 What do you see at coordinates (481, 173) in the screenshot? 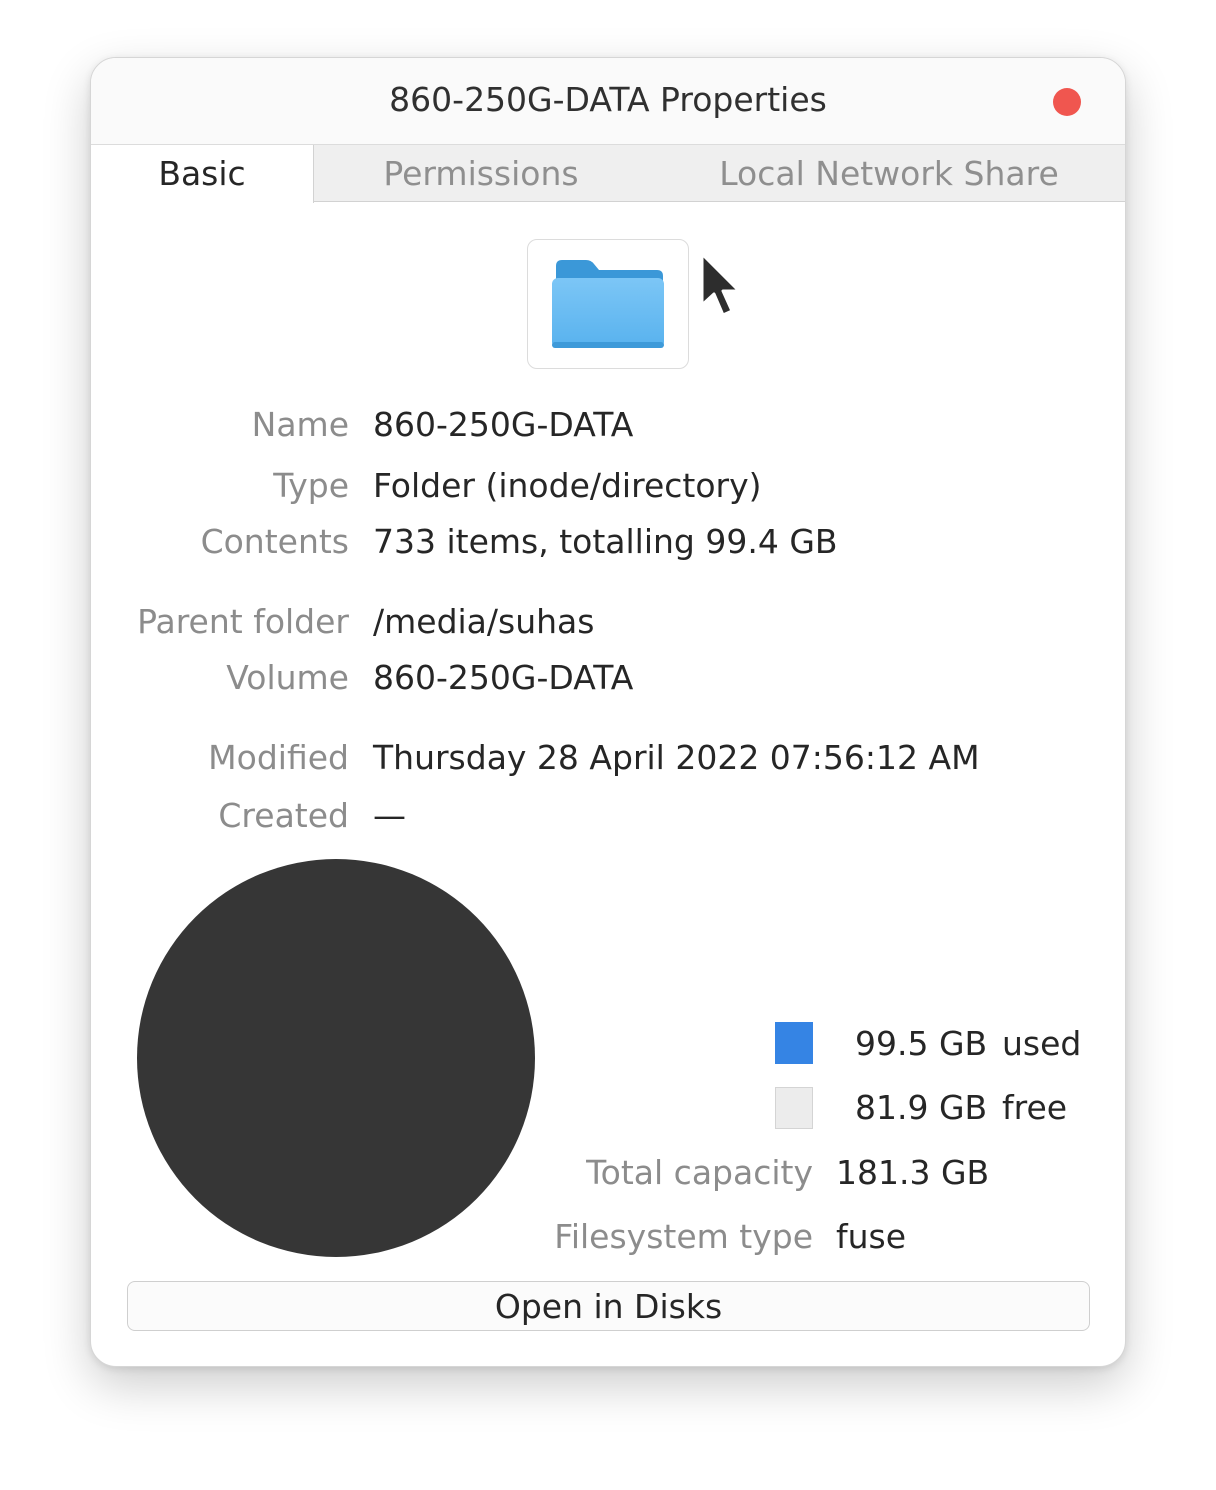
I see `tab-permissions: Permissions` at bounding box center [481, 173].